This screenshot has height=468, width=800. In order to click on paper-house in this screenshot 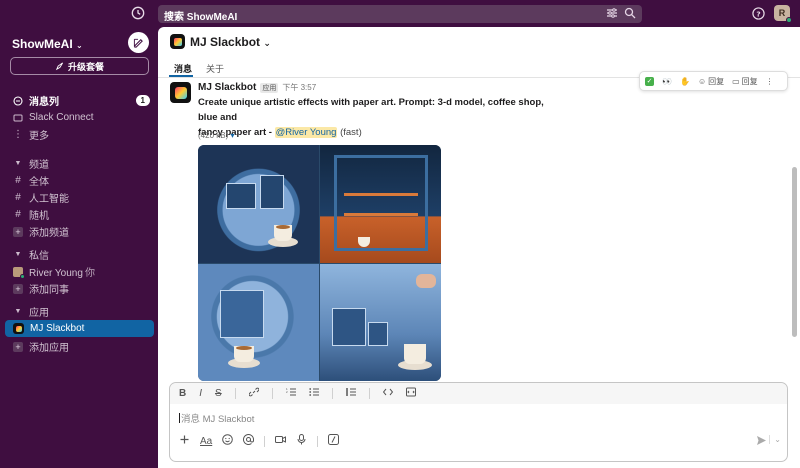, I will do `click(349, 326)`.